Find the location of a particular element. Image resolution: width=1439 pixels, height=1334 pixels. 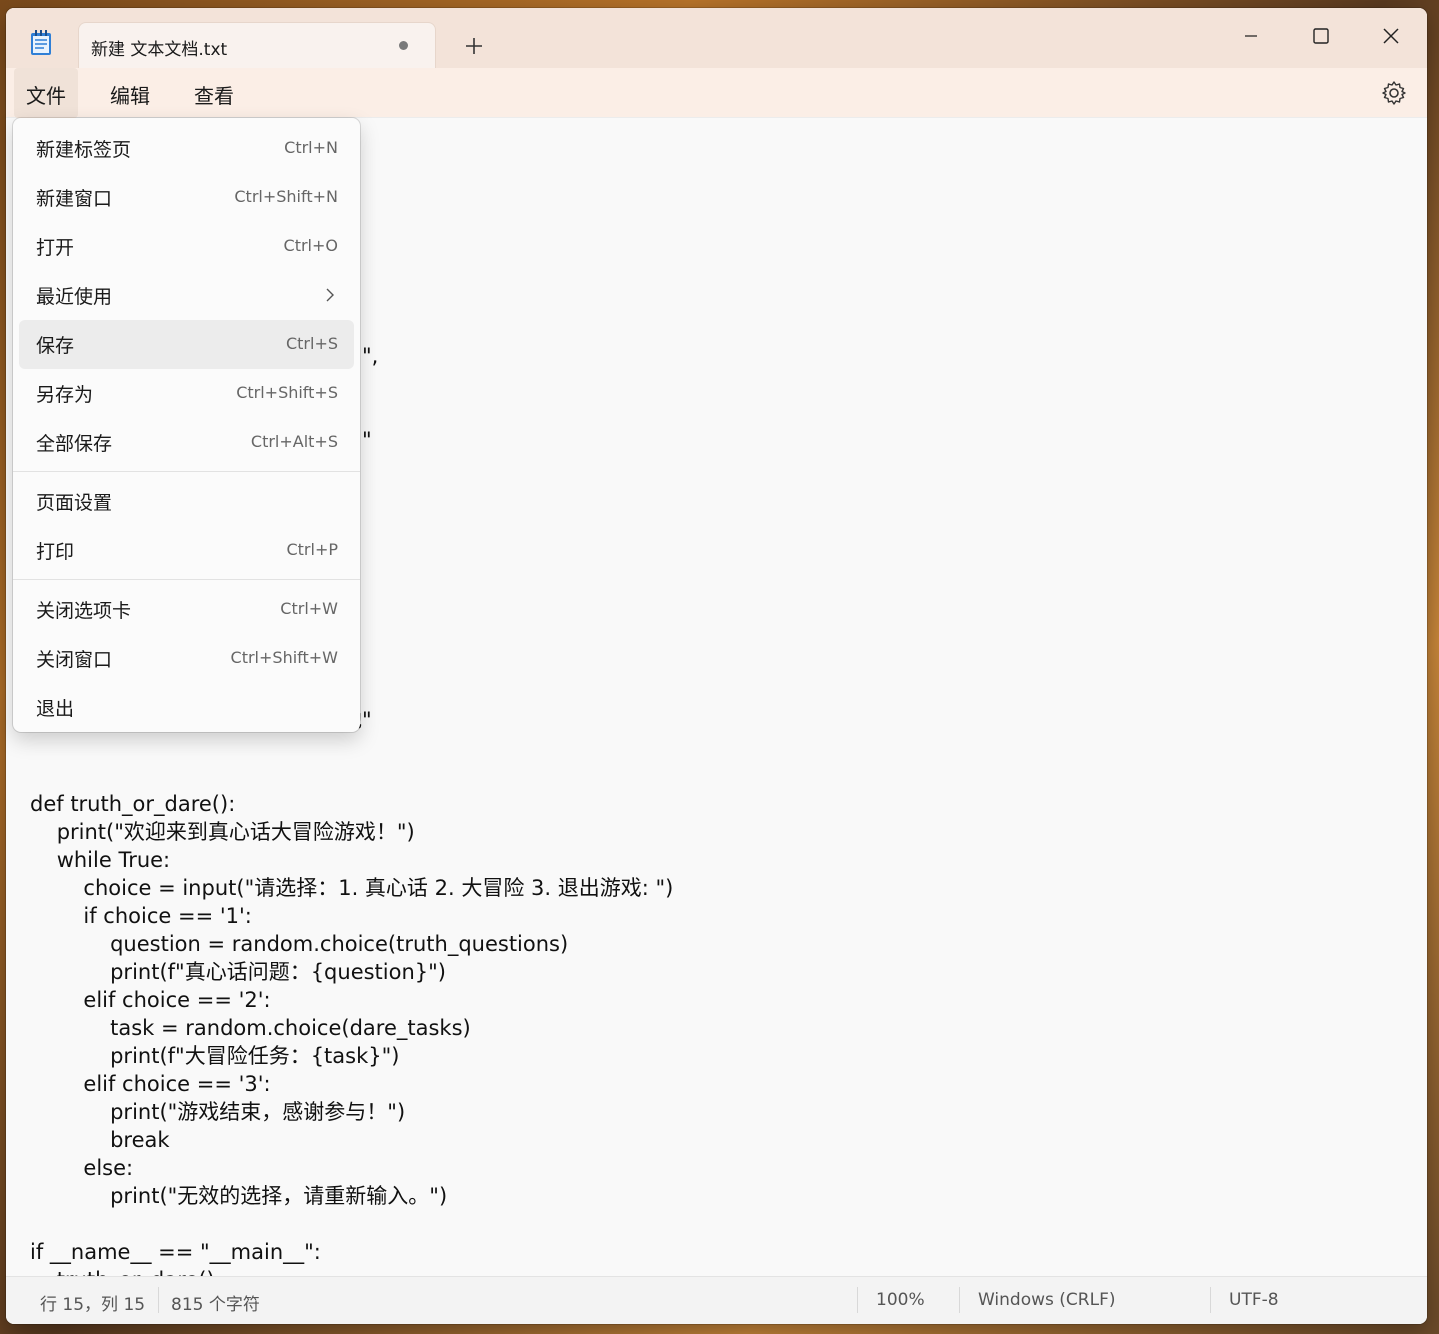

menu-item-label: 打开 is located at coordinates (55, 248).